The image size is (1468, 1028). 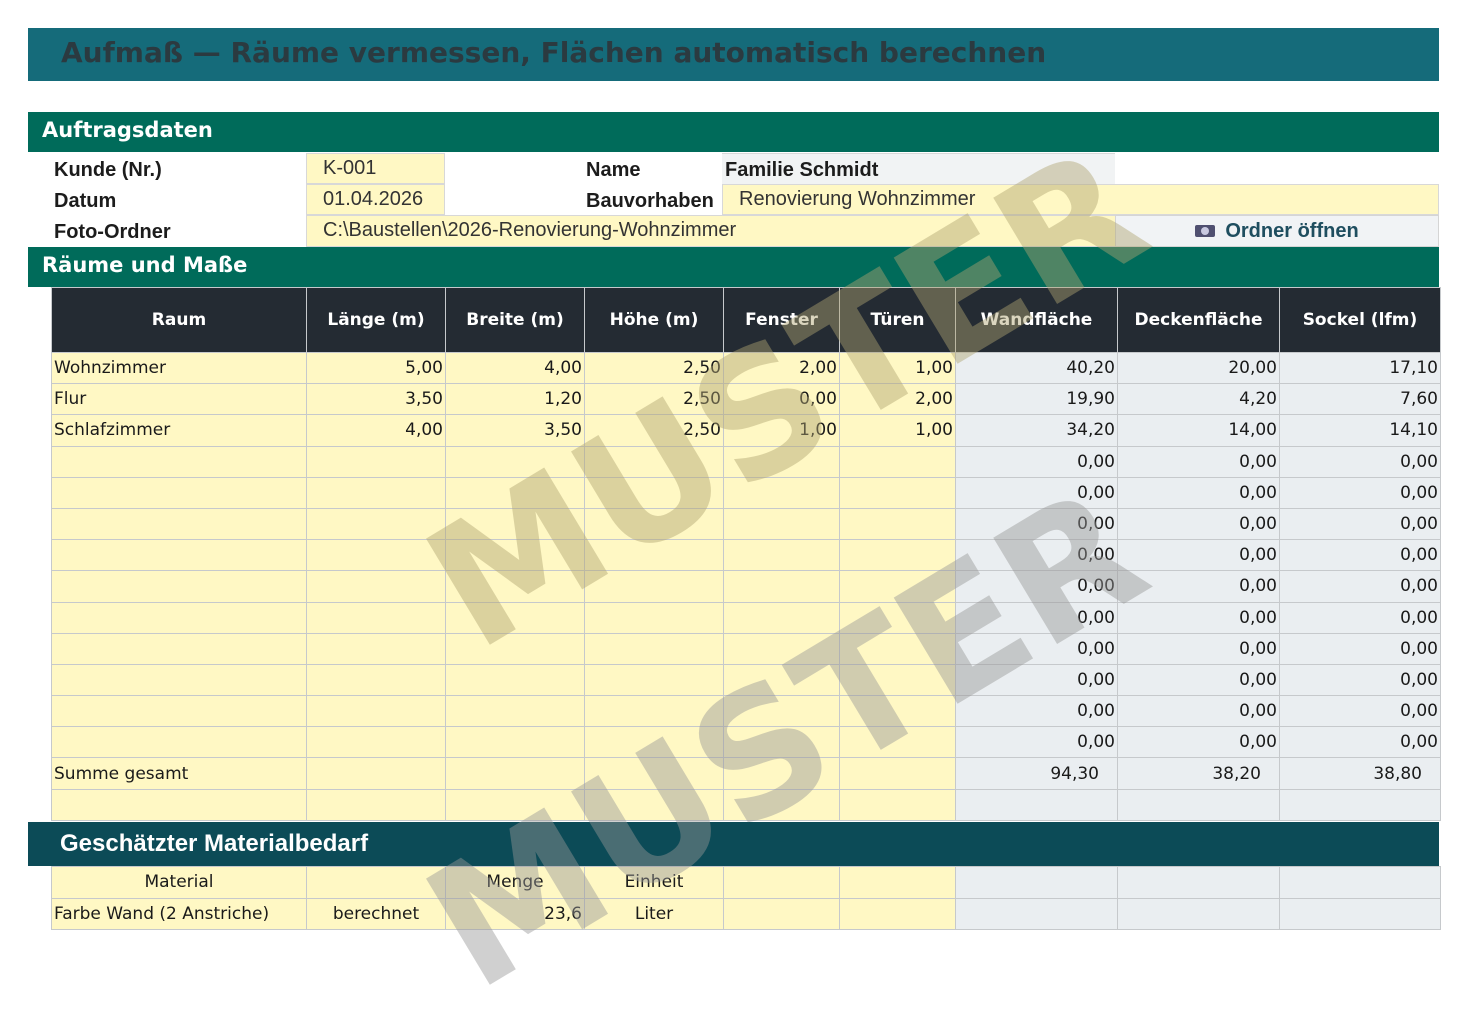 I want to click on datum-field: 01.04.2026, so click(x=375, y=199).